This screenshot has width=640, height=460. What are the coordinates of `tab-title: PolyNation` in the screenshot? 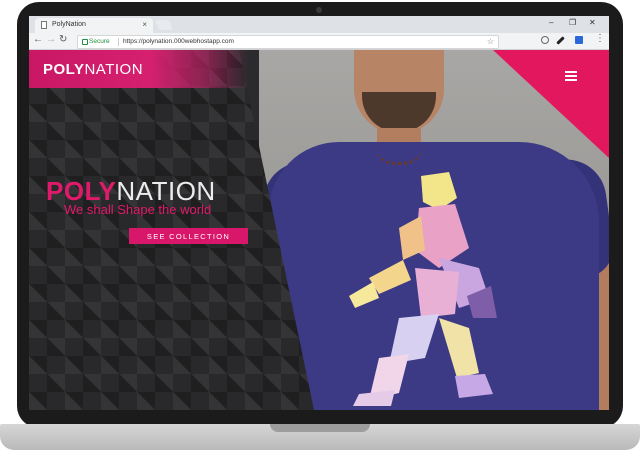 It's located at (69, 24).